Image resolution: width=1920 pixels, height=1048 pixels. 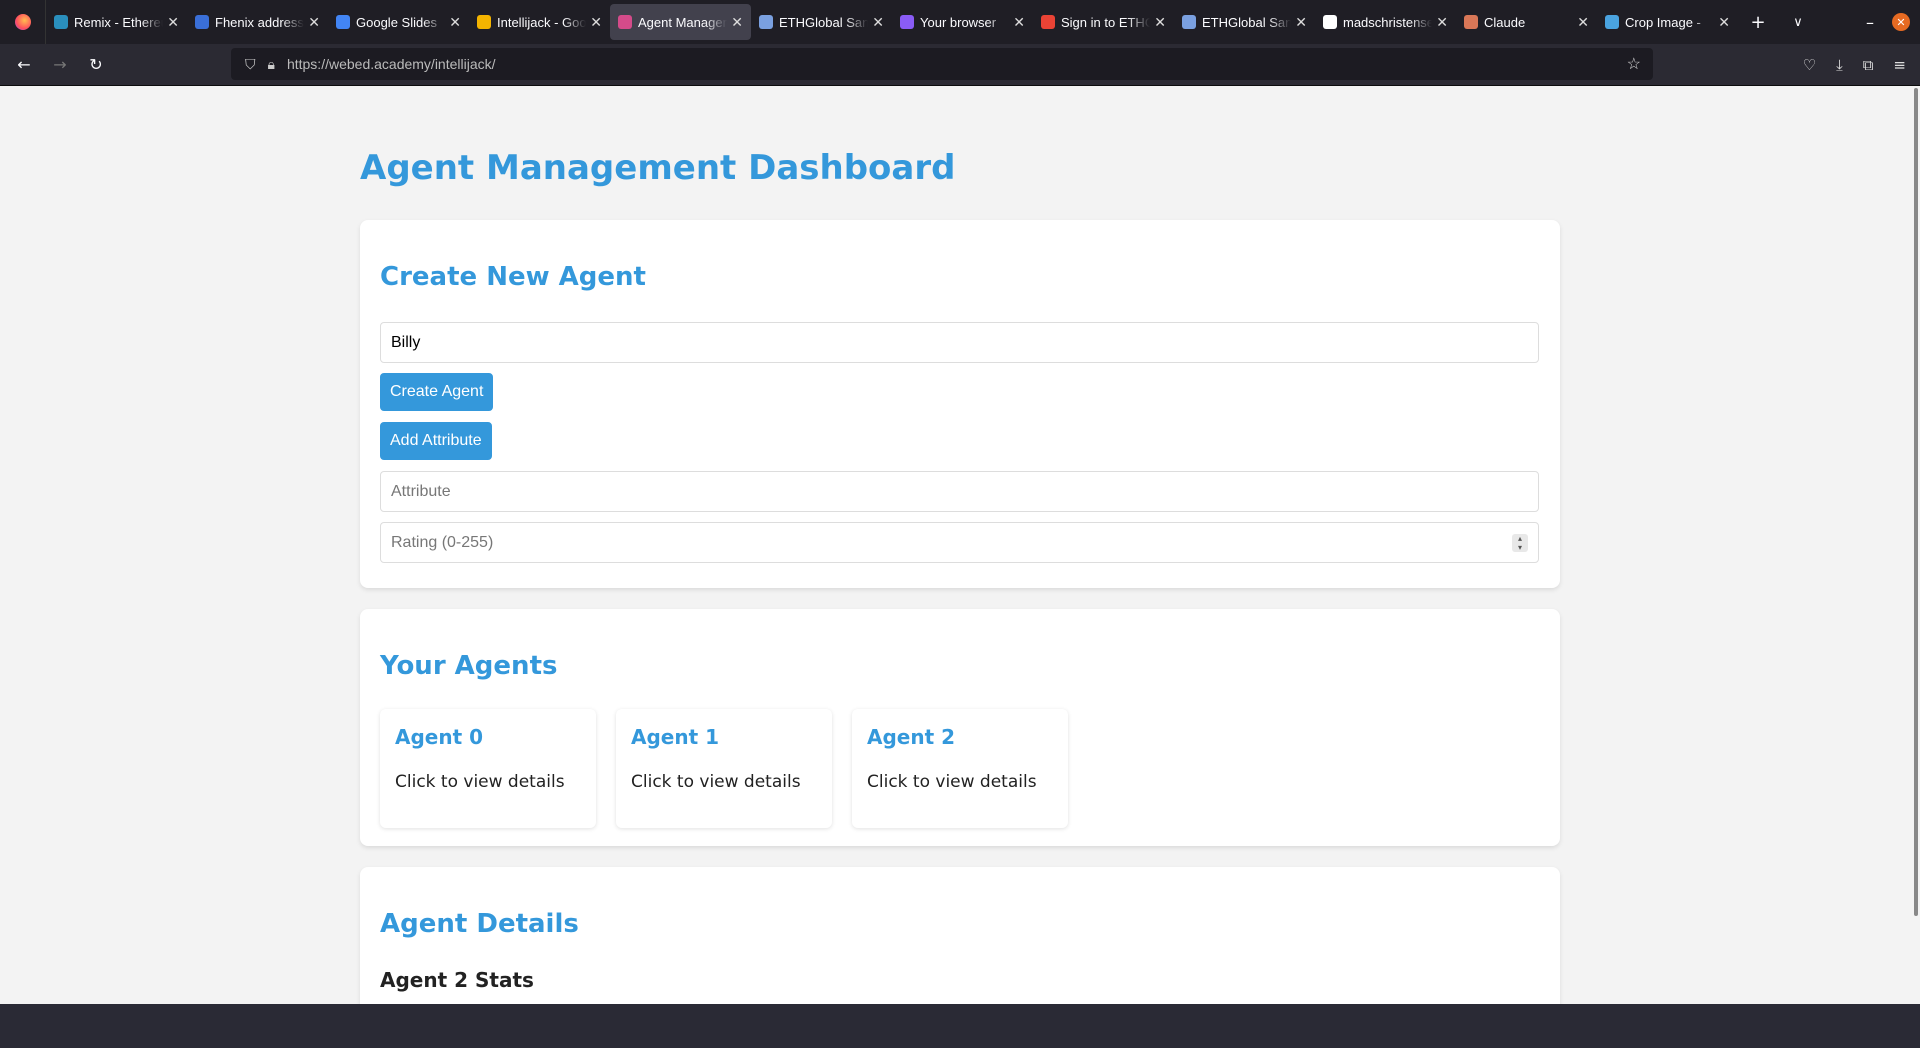 I want to click on minimize-icon: –, so click(x=1870, y=22).